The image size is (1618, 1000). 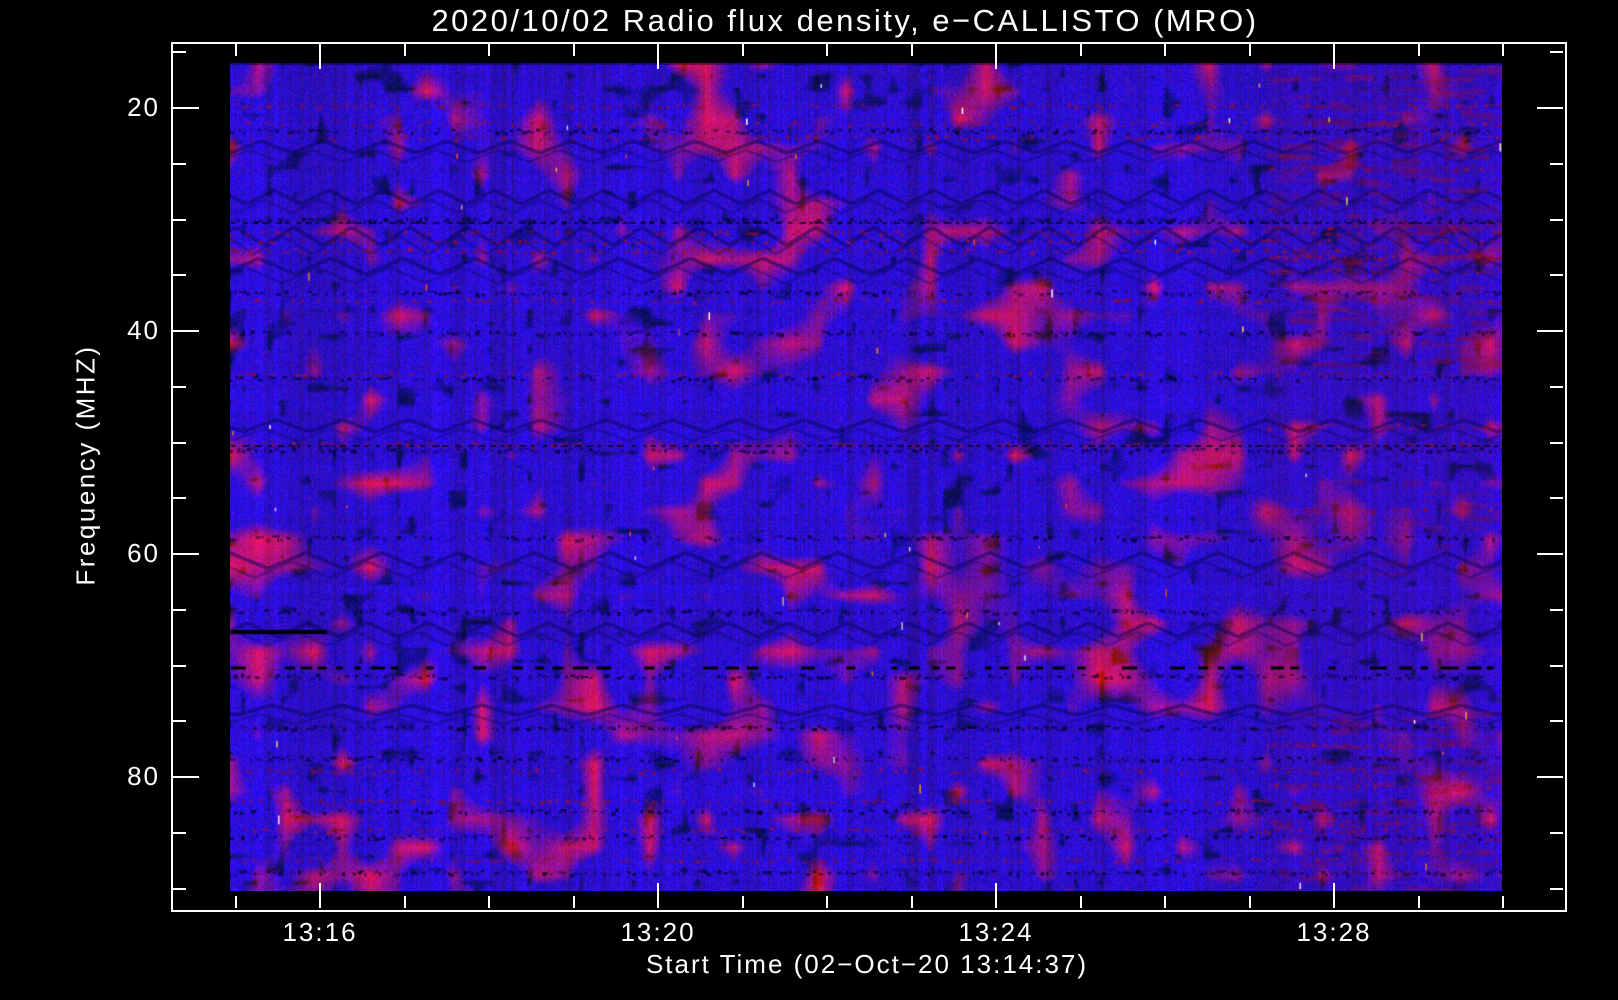 What do you see at coordinates (996, 932) in the screenshot?
I see `x-tick-label: 13:24` at bounding box center [996, 932].